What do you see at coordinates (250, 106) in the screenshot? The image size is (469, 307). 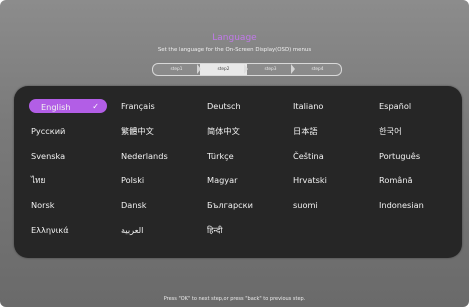 I see `language-option: Deutsch` at bounding box center [250, 106].